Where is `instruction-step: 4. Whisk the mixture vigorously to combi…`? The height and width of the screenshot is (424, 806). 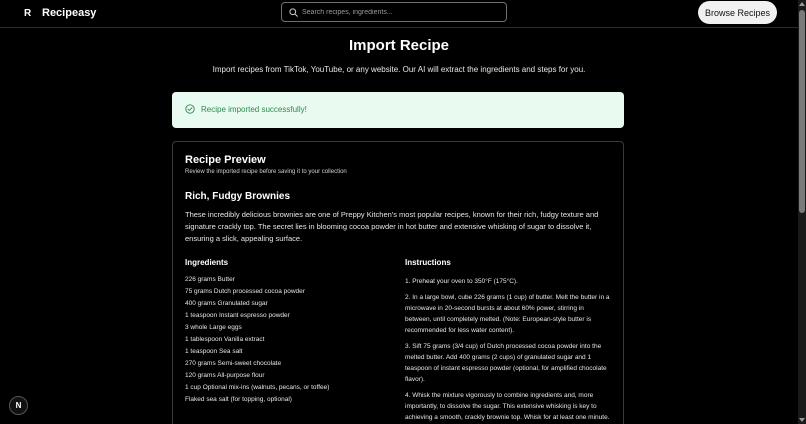
instruction-step: 4. Whisk the mixture vigorously to combi… is located at coordinates (507, 406).